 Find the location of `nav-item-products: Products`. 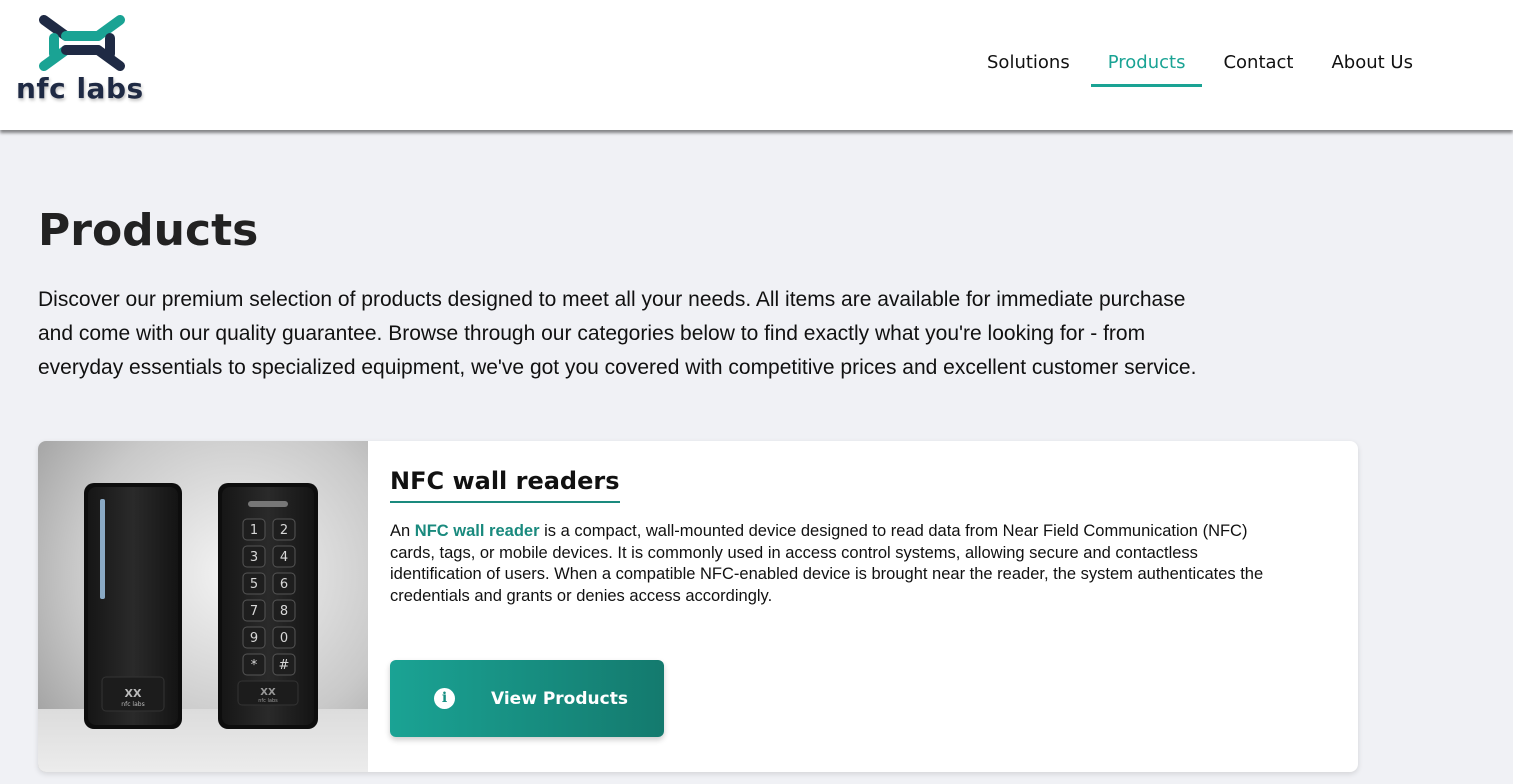

nav-item-products: Products is located at coordinates (1146, 63).